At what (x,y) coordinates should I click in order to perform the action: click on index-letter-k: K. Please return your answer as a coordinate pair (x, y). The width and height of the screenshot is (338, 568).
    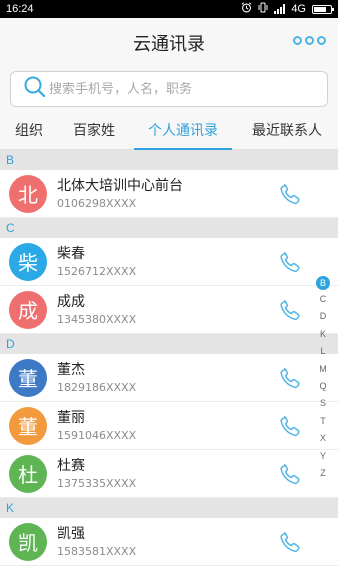
    Looking at the image, I should click on (323, 334).